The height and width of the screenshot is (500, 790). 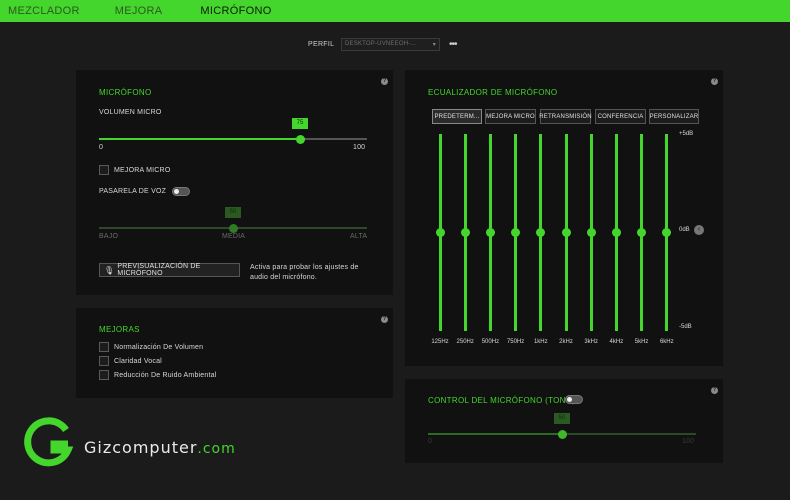 I want to click on mic-enhance-checkbox, so click(x=104, y=170).